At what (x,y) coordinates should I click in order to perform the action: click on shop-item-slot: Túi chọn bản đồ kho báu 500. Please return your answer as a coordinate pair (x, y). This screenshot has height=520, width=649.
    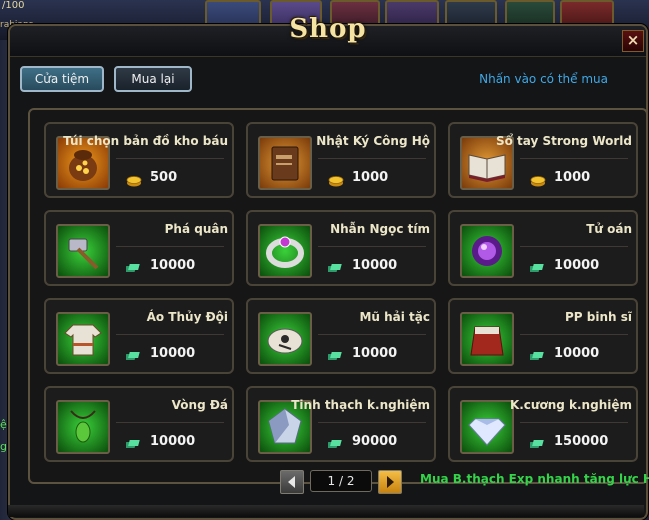
    Looking at the image, I should click on (139, 160).